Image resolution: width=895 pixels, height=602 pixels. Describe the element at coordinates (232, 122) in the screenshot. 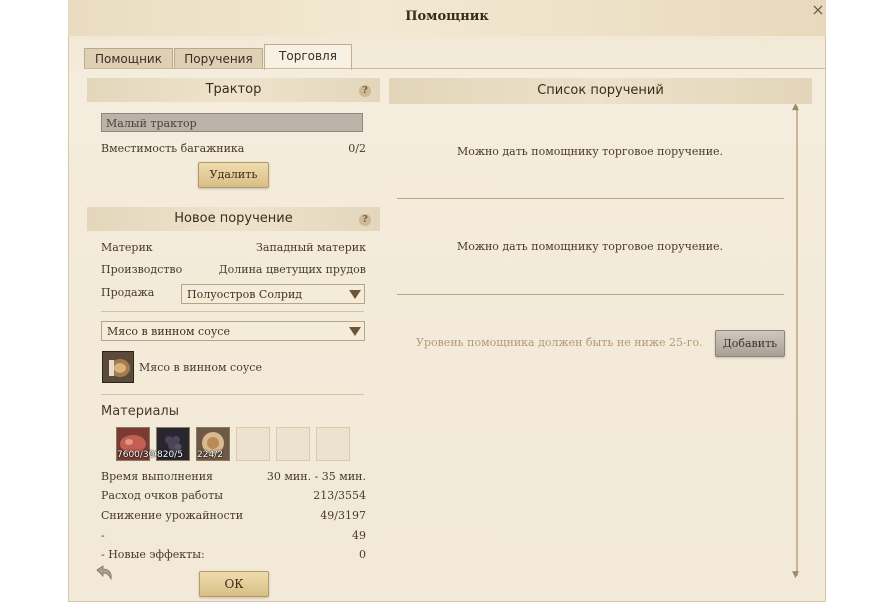

I see `tractor-name-field: Малый трактор` at that location.